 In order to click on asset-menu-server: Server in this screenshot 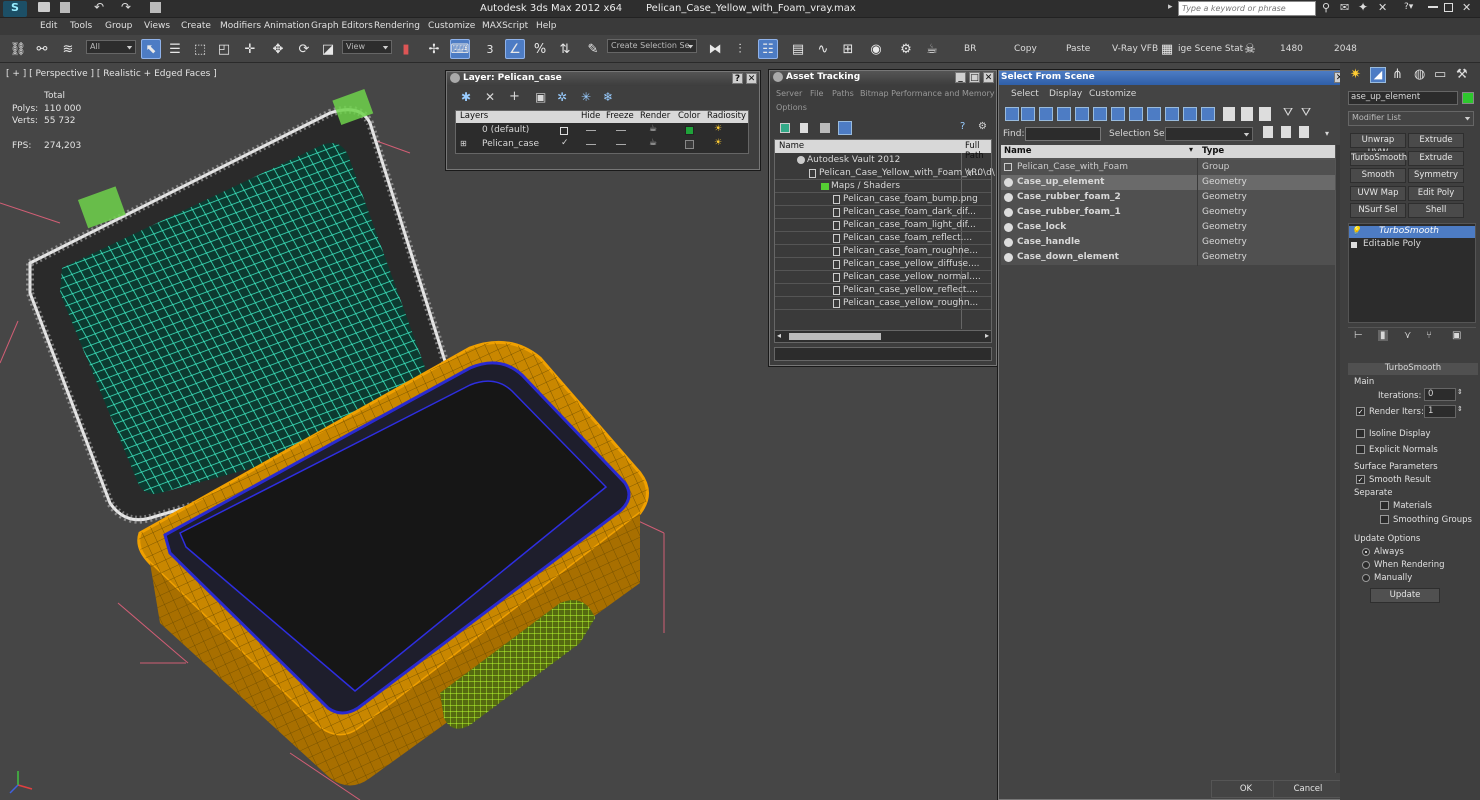, I will do `click(789, 93)`.